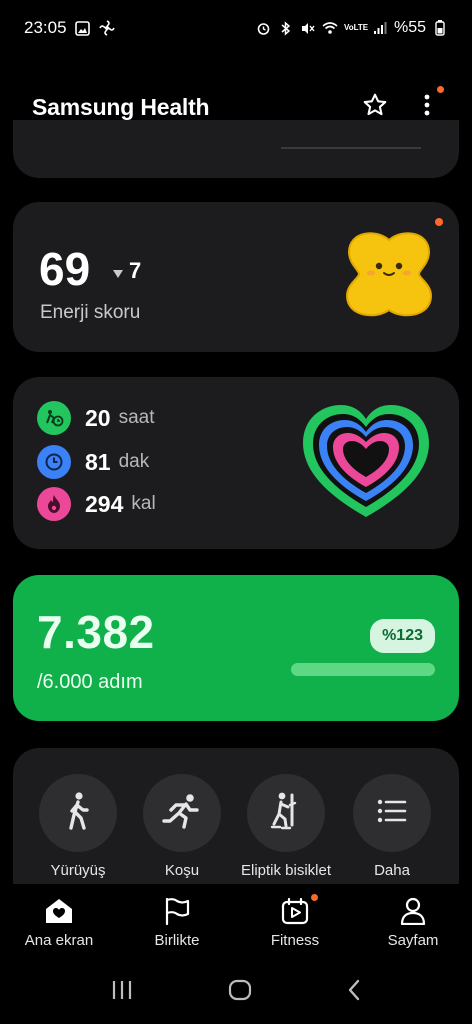 This screenshot has height=1024, width=472. What do you see at coordinates (286, 28) in the screenshot?
I see `bluetooth-icon` at bounding box center [286, 28].